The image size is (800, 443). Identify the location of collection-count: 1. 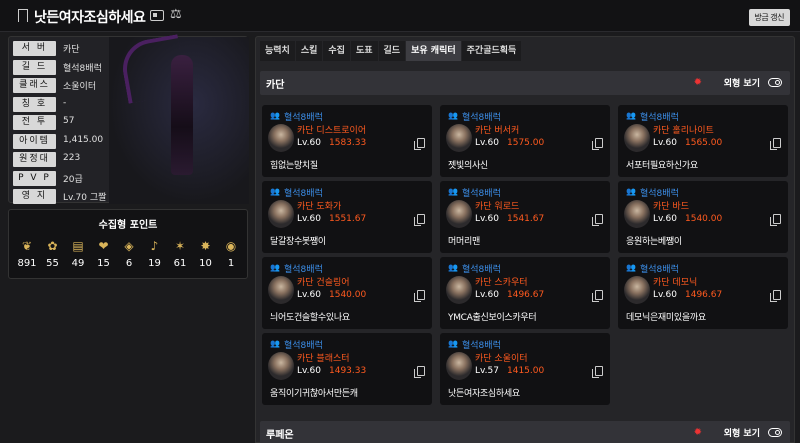
(231, 263).